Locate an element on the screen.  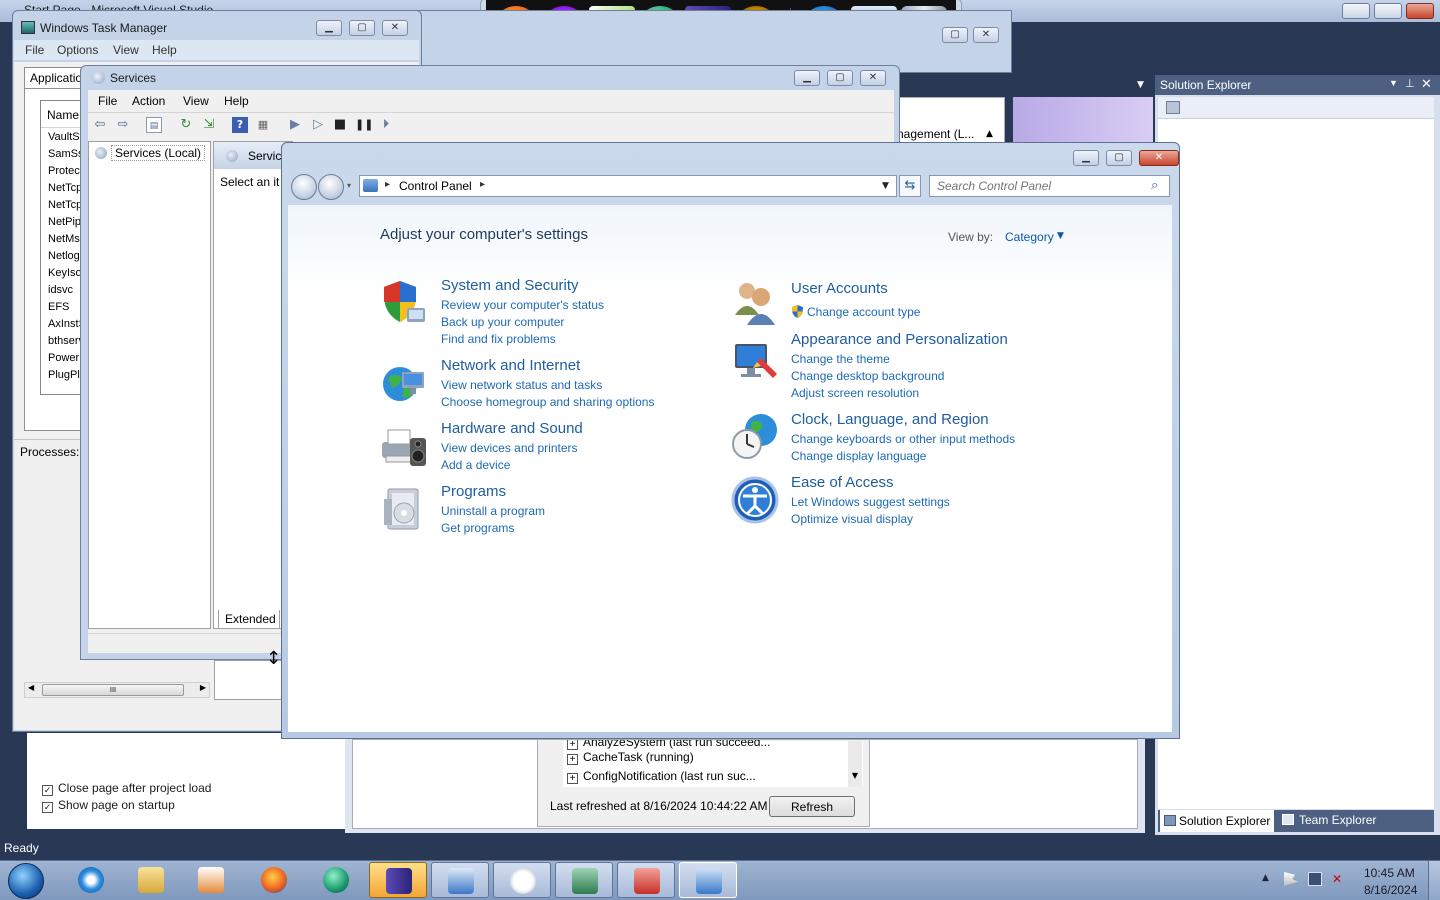
forward-button is located at coordinates (331, 187).